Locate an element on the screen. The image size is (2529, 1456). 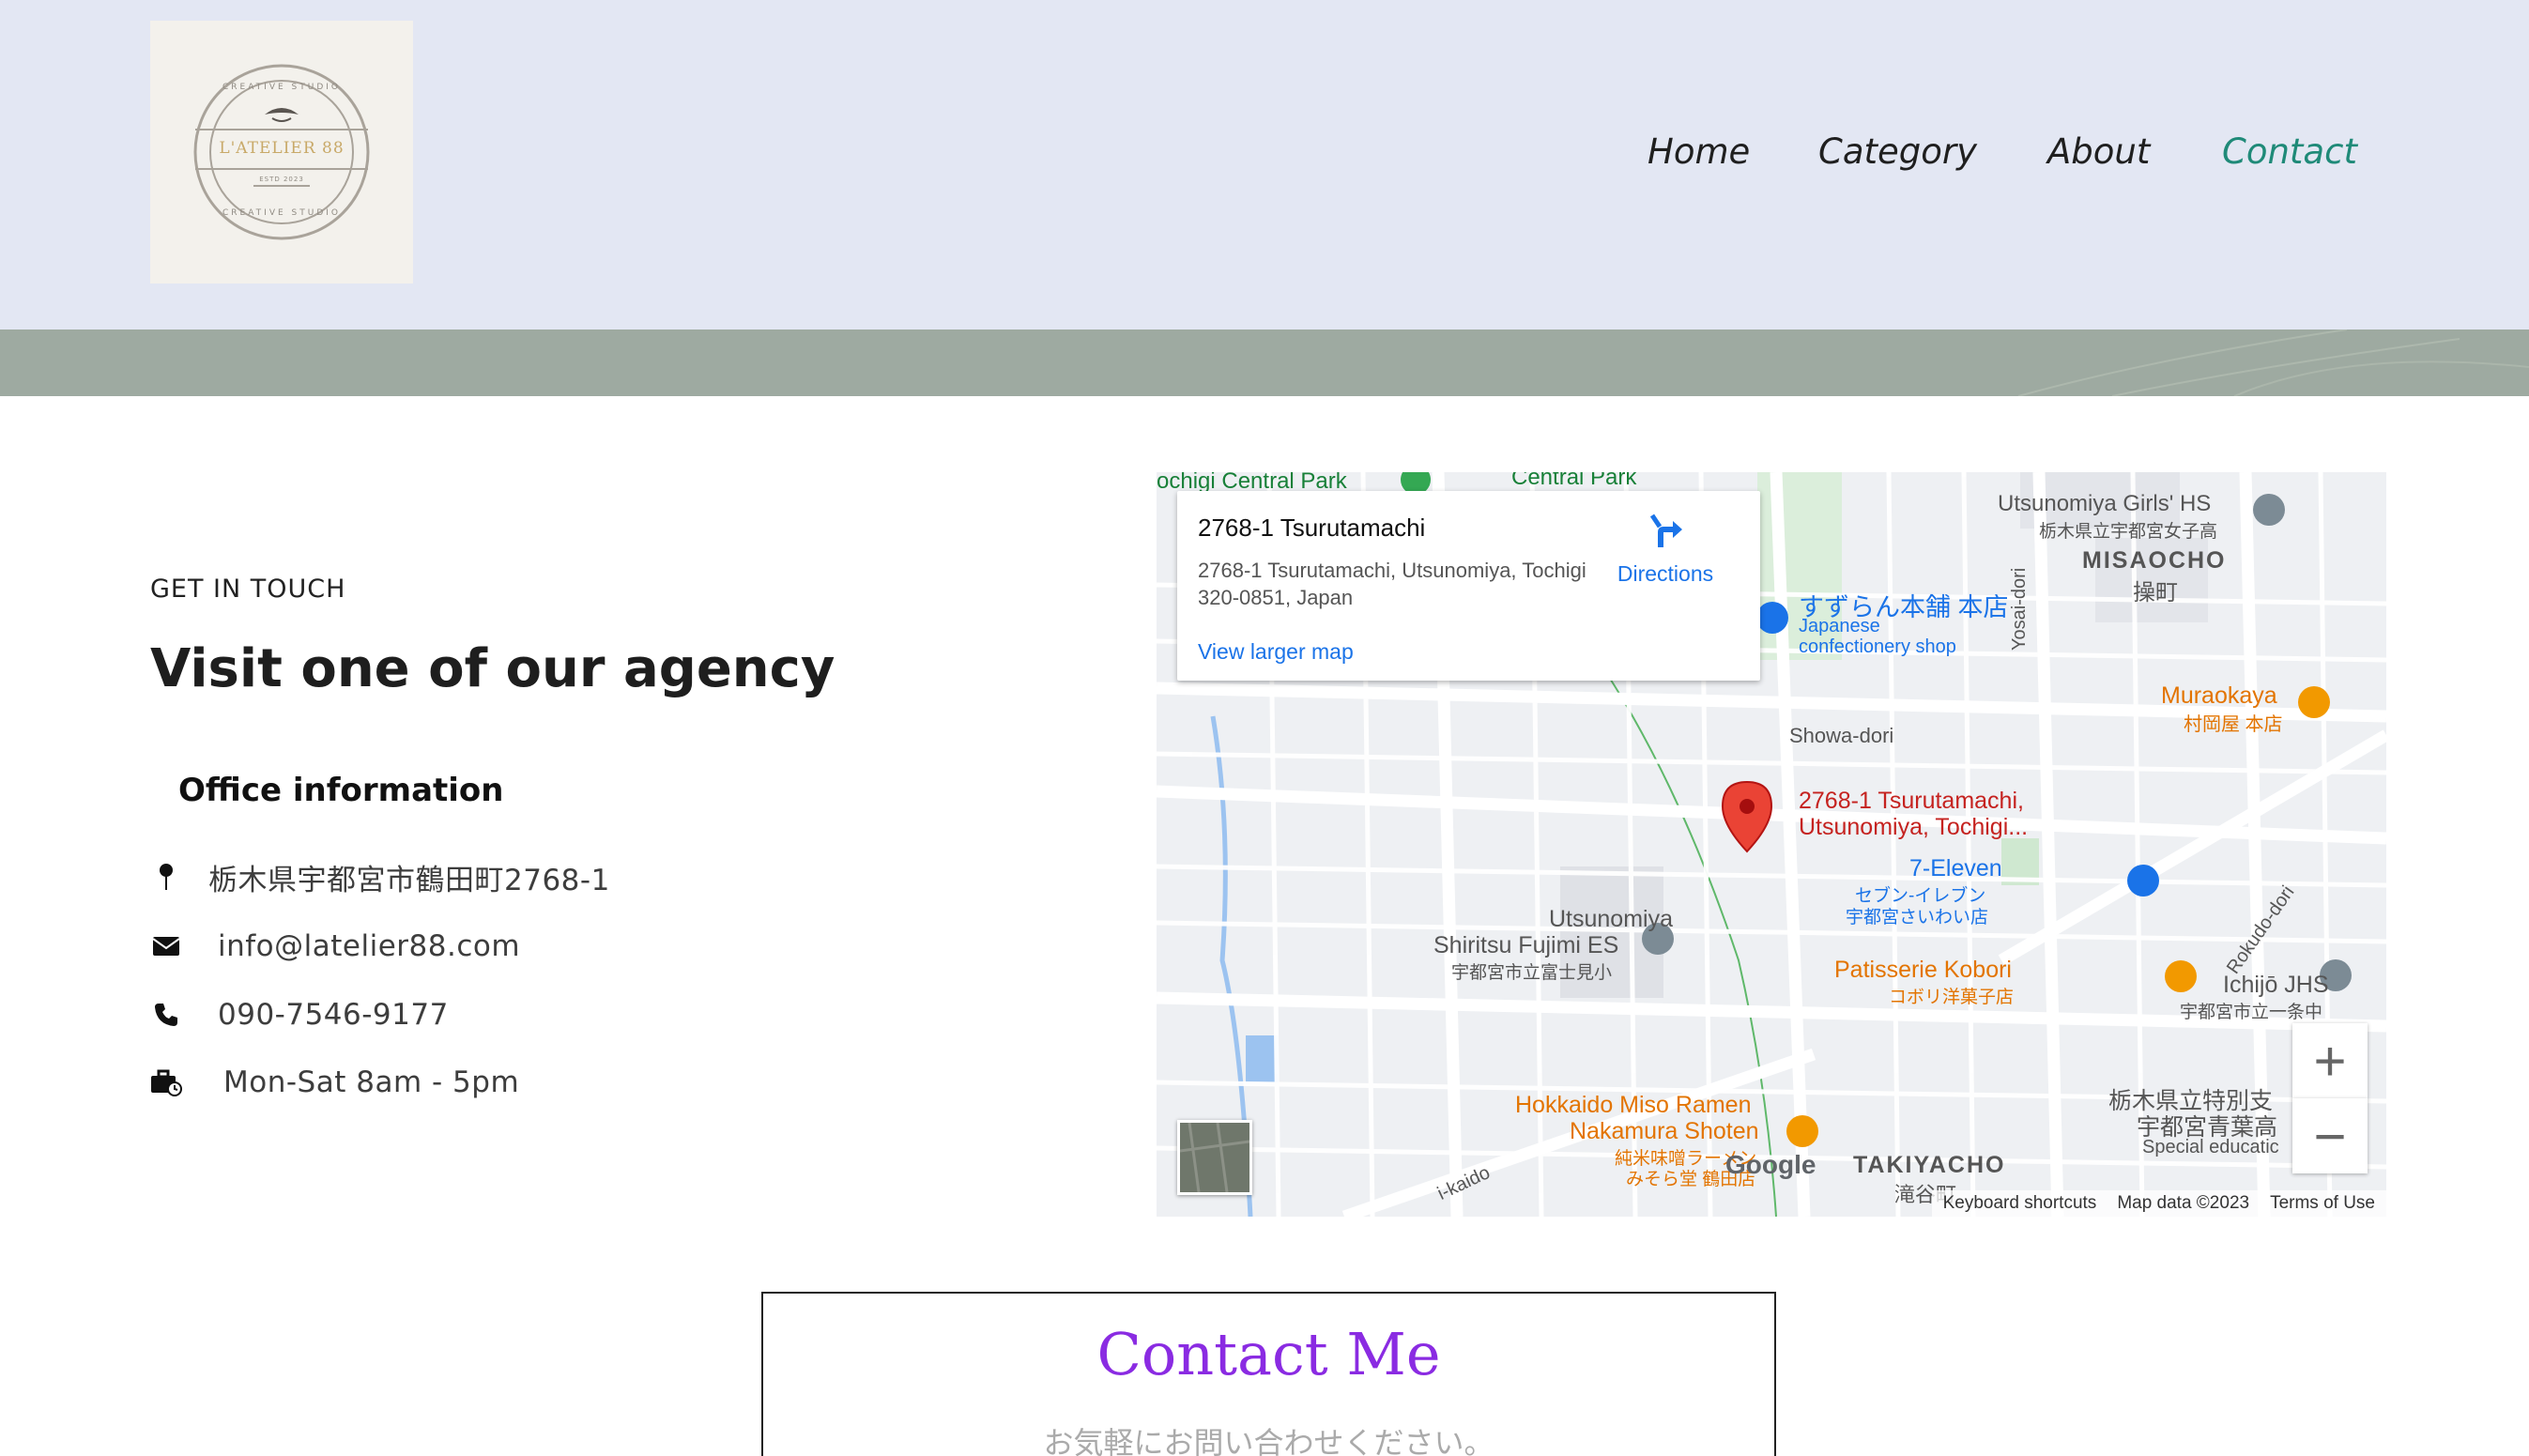
map-label-fujimi-jp: 宇都宮市立富士見小 is located at coordinates (1532, 973).